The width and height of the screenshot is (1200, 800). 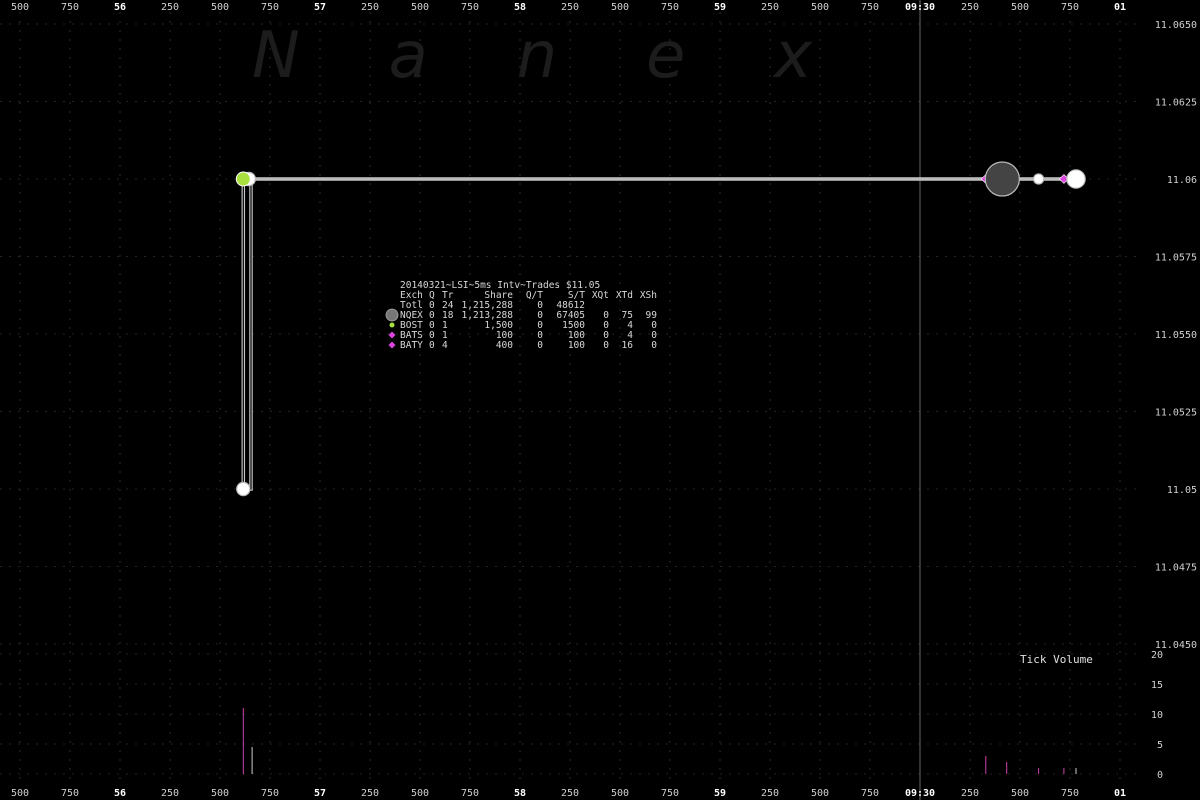 I want to click on price-tick-label: 11.06, so click(x=1182, y=180).